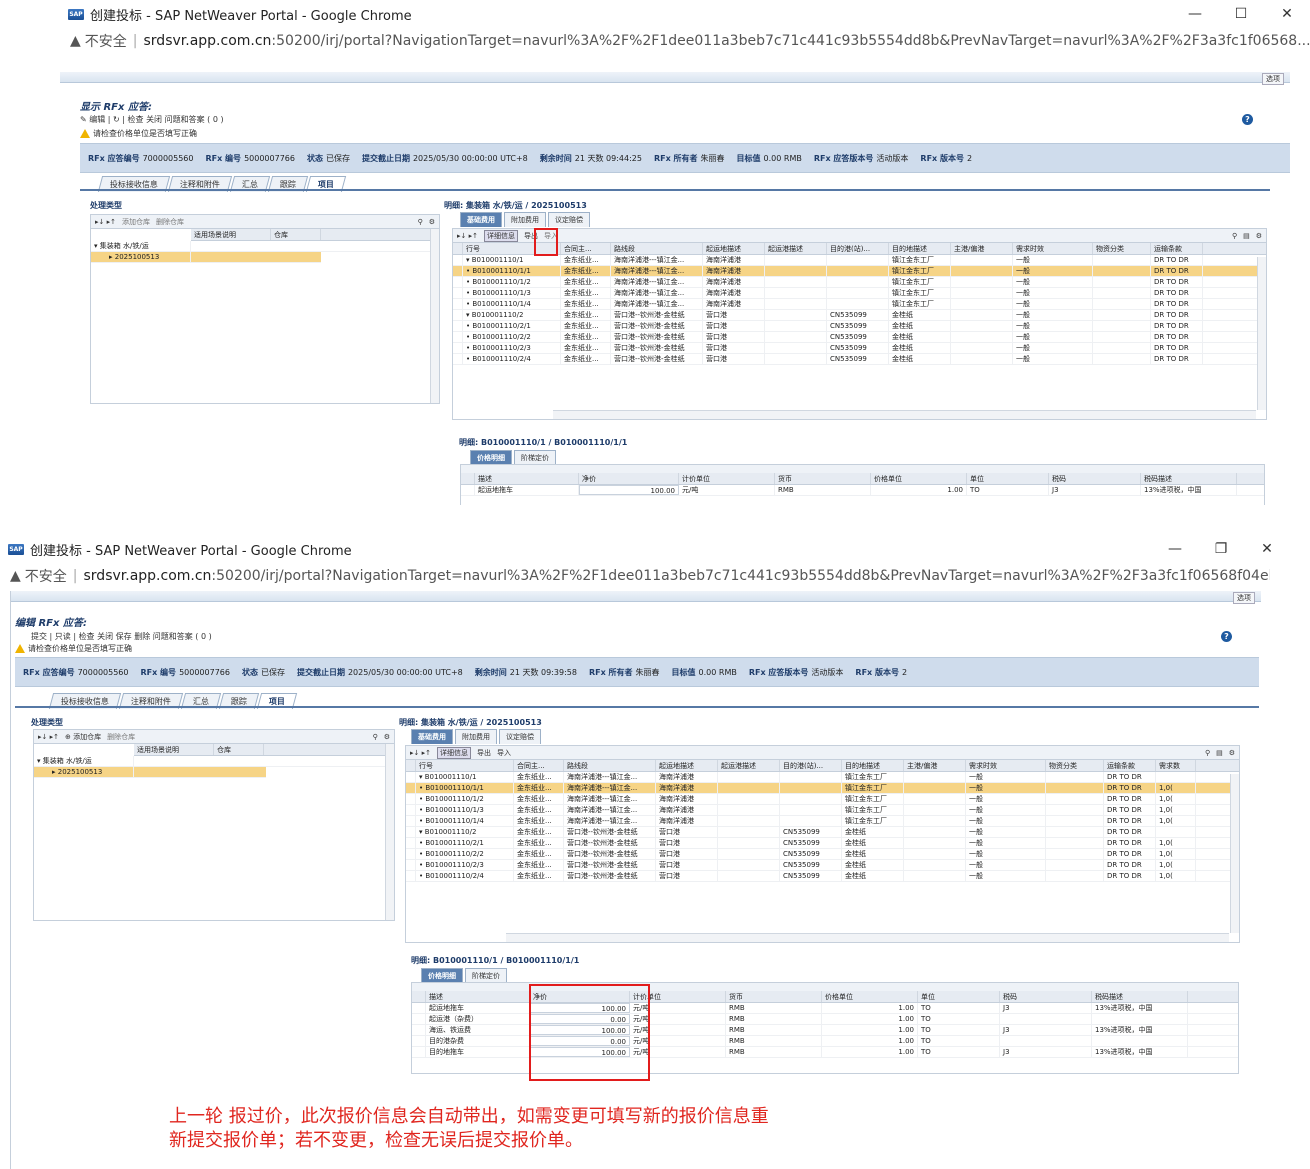 This screenshot has height=1169, width=1310. Describe the element at coordinates (1053, 326) in the screenshot. I see `cell: 一般` at that location.